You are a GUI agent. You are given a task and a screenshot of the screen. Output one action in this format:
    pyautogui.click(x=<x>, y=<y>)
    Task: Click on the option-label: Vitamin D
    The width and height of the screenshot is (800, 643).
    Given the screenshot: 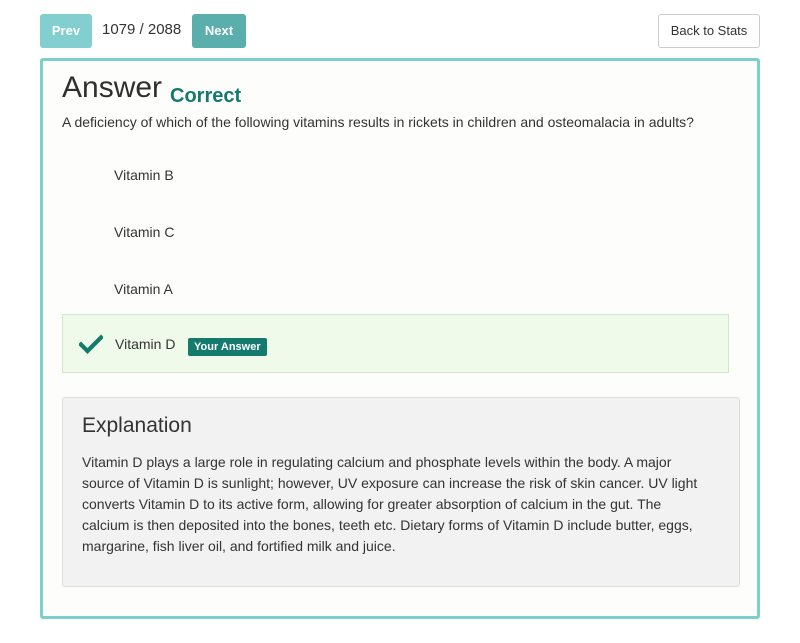 What is the action you would take?
    pyautogui.click(x=145, y=344)
    